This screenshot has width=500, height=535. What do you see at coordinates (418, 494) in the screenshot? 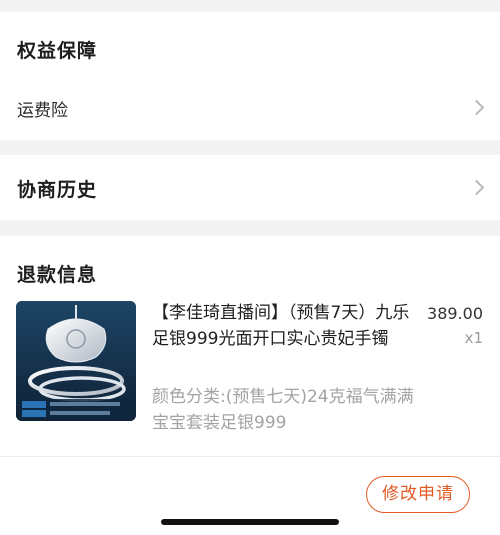
I see `modify-request-button: 修改申请` at bounding box center [418, 494].